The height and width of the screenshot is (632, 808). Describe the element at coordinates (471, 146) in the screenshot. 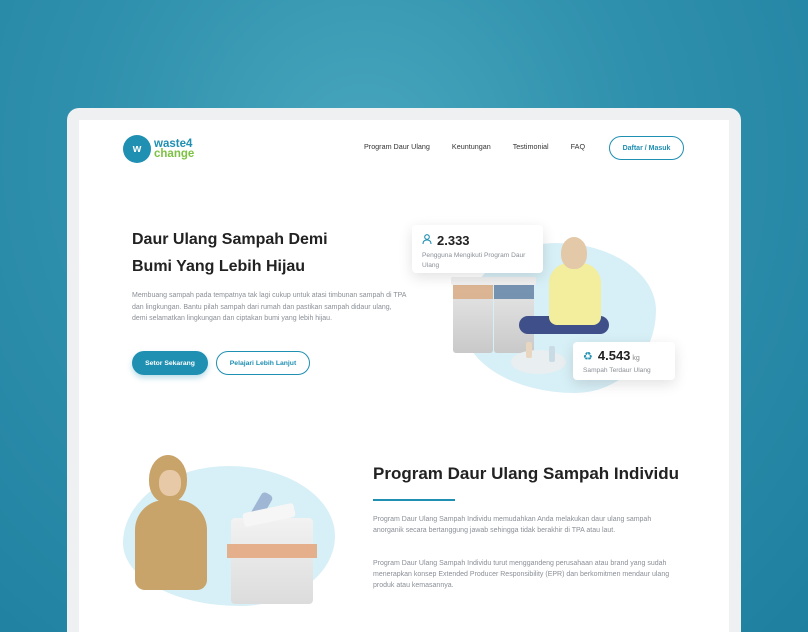

I see `nav-keuntungan: Keuntungan` at that location.